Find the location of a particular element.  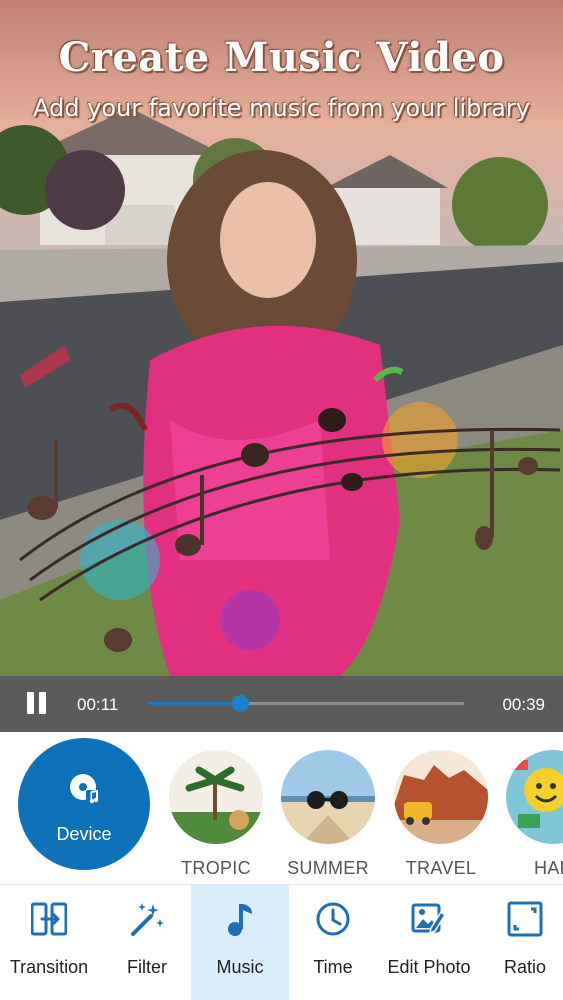

clock-icon is located at coordinates (333, 919).